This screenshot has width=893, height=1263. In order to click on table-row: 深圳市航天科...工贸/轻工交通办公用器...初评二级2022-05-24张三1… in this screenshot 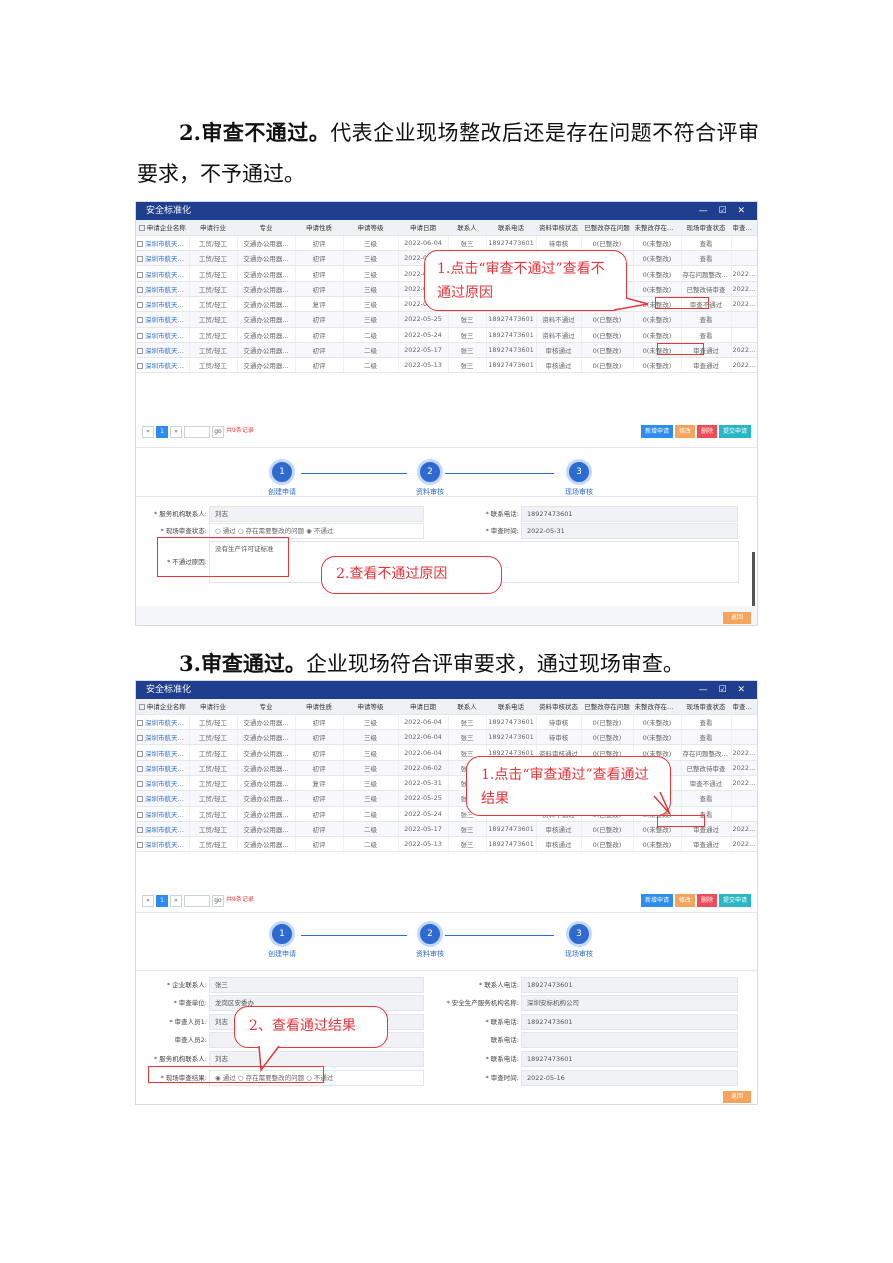, I will do `click(446, 335)`.